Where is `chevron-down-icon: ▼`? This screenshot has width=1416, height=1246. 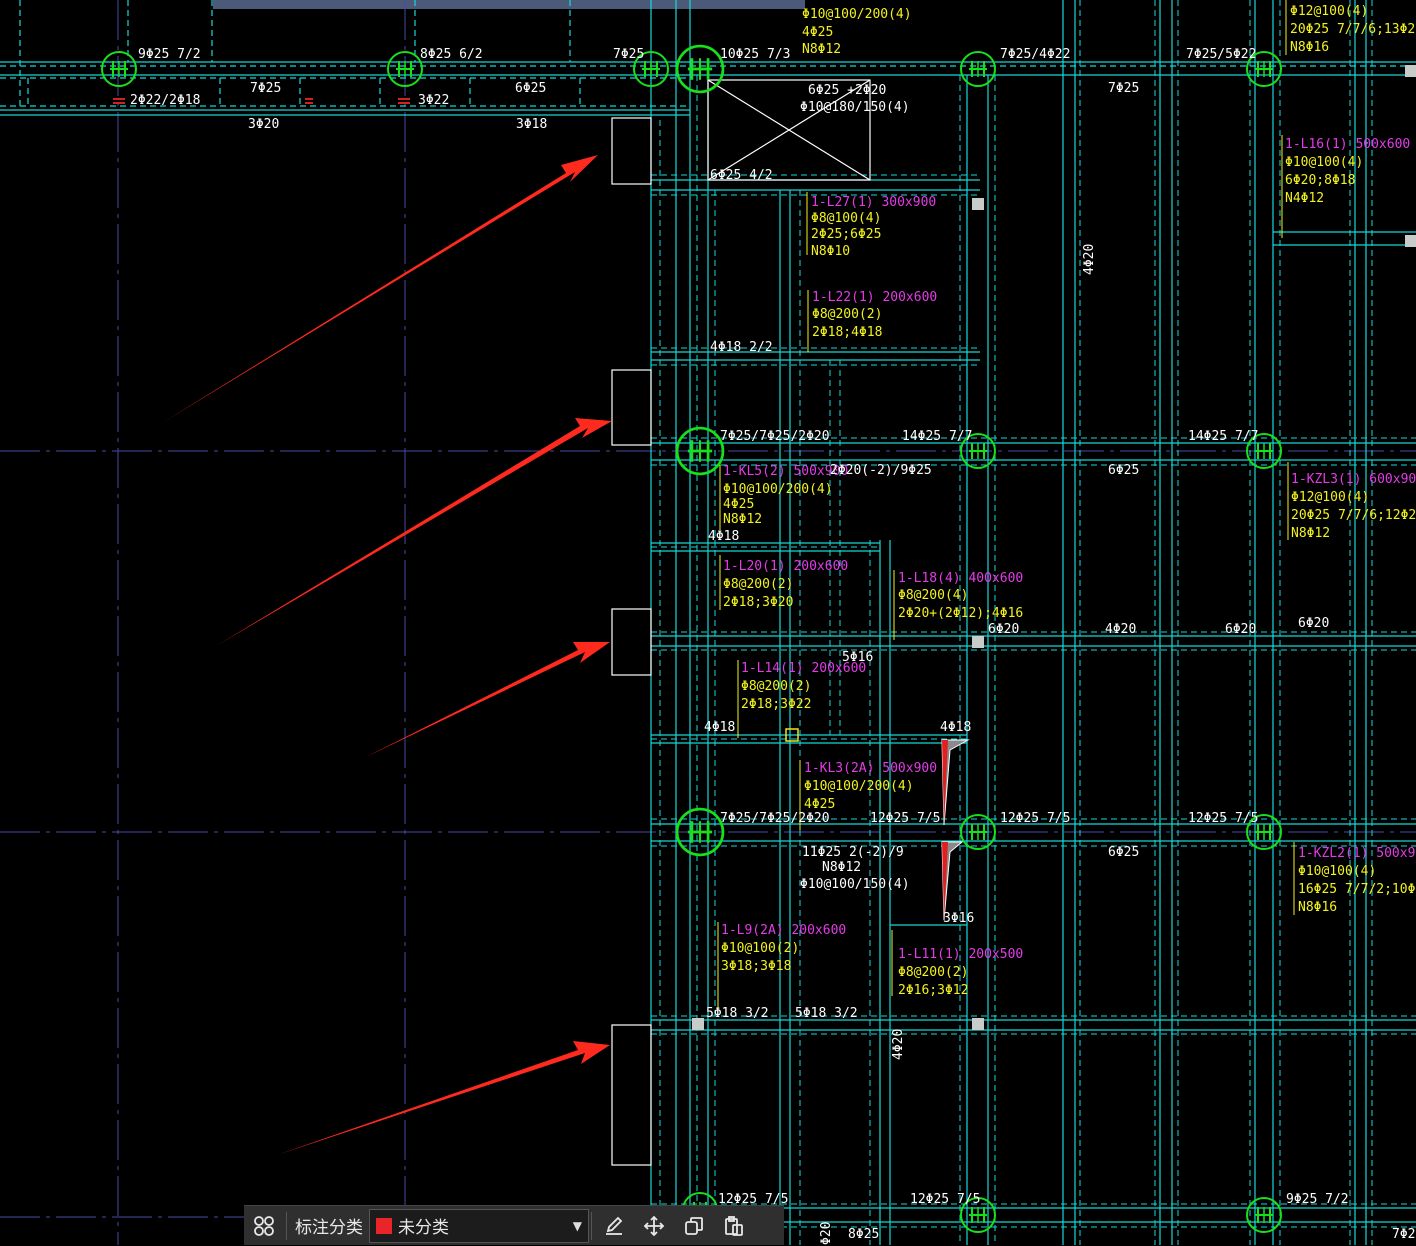 chevron-down-icon: ▼ is located at coordinates (577, 1225).